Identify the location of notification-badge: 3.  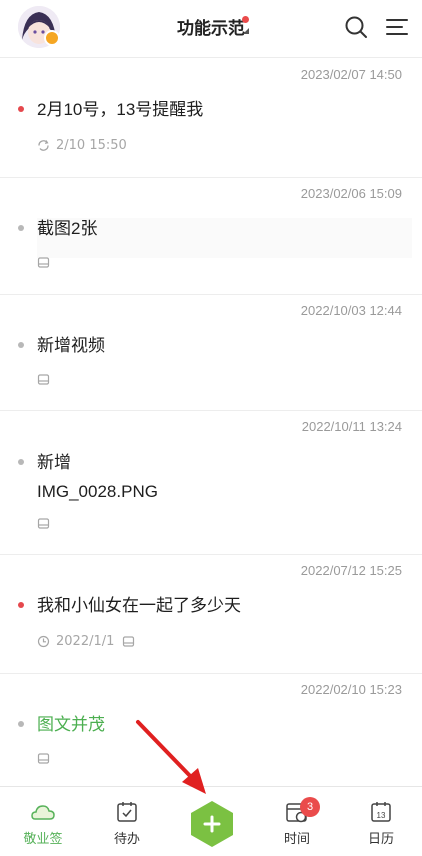
(310, 807).